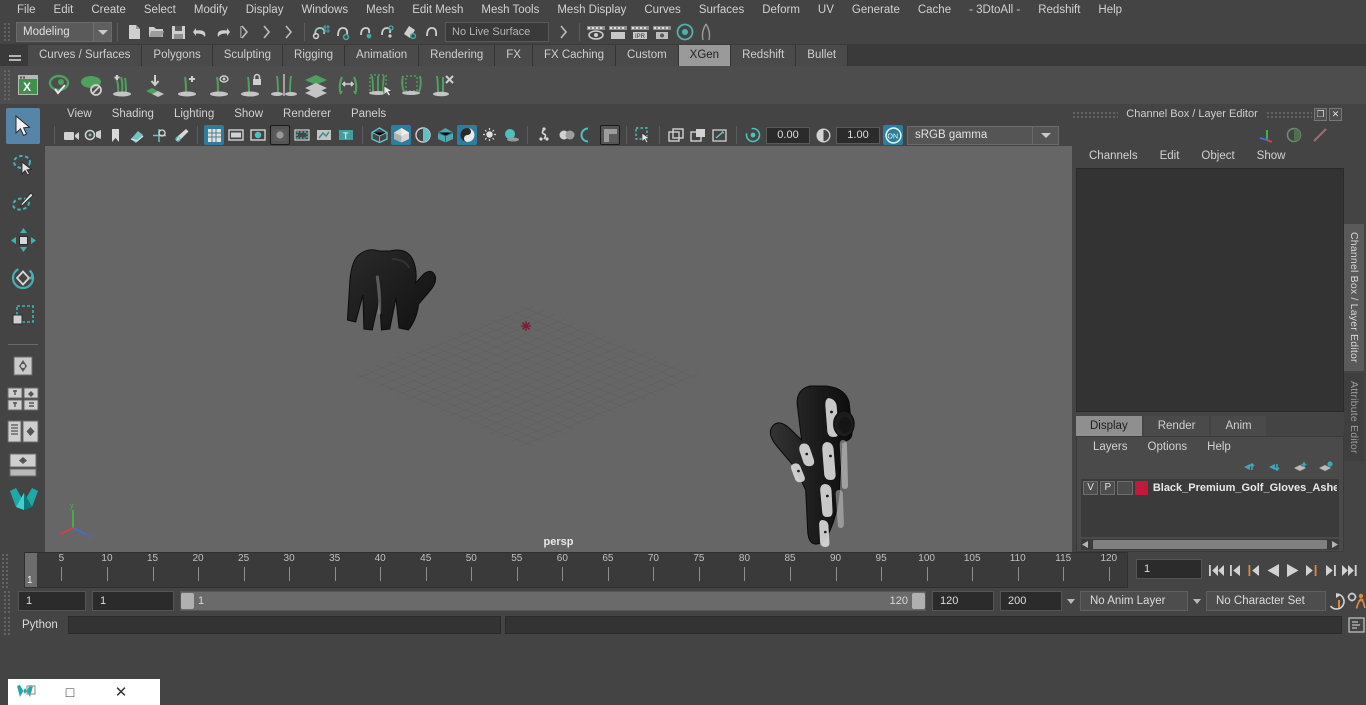 The width and height of the screenshot is (1366, 705). What do you see at coordinates (457, 55) in the screenshot?
I see `shelf-tab-rendering: Rendering` at bounding box center [457, 55].